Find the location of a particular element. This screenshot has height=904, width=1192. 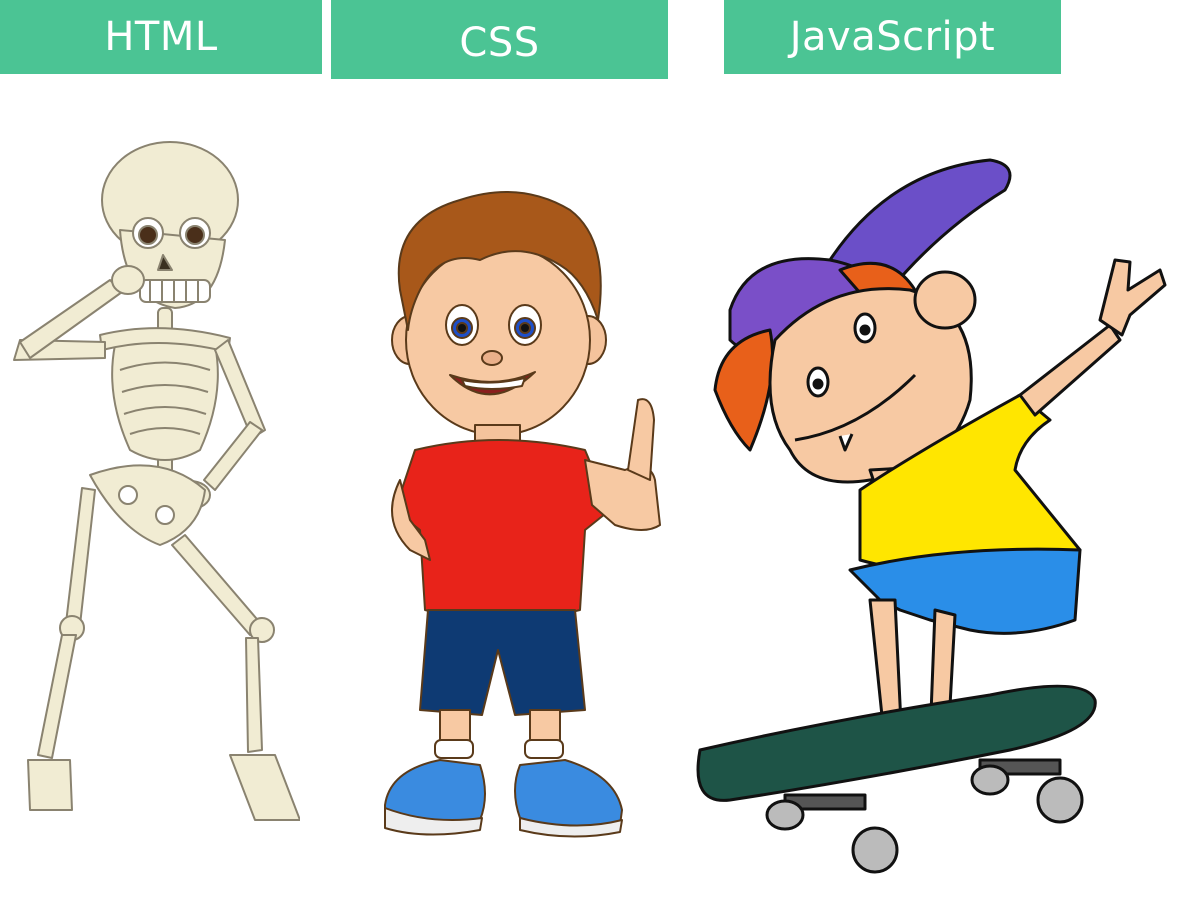

javascript-label: JavaScript is located at coordinates (892, 37).